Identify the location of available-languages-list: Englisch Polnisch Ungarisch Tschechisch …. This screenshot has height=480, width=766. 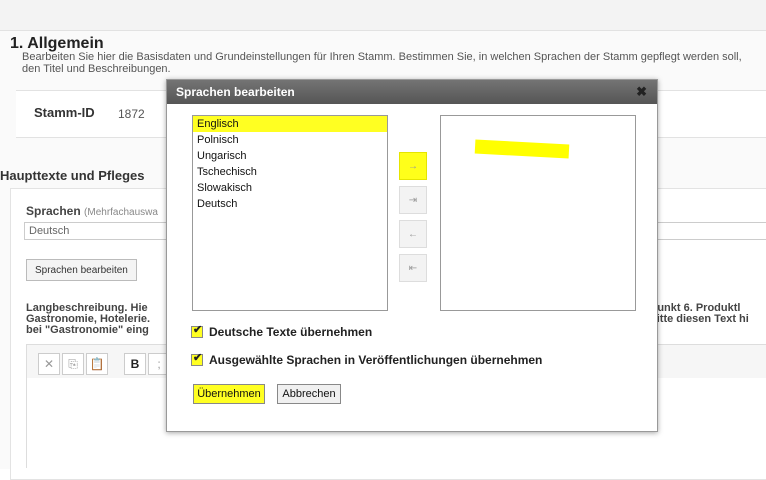
(290, 213).